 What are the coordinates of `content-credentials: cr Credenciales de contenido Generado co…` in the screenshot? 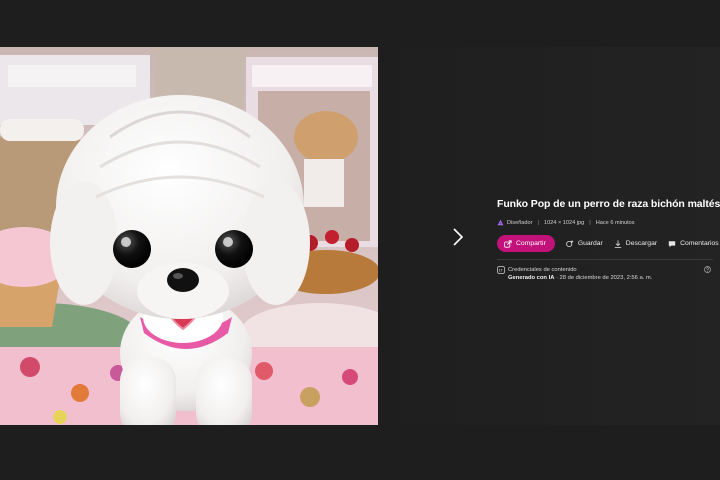 It's located at (605, 274).